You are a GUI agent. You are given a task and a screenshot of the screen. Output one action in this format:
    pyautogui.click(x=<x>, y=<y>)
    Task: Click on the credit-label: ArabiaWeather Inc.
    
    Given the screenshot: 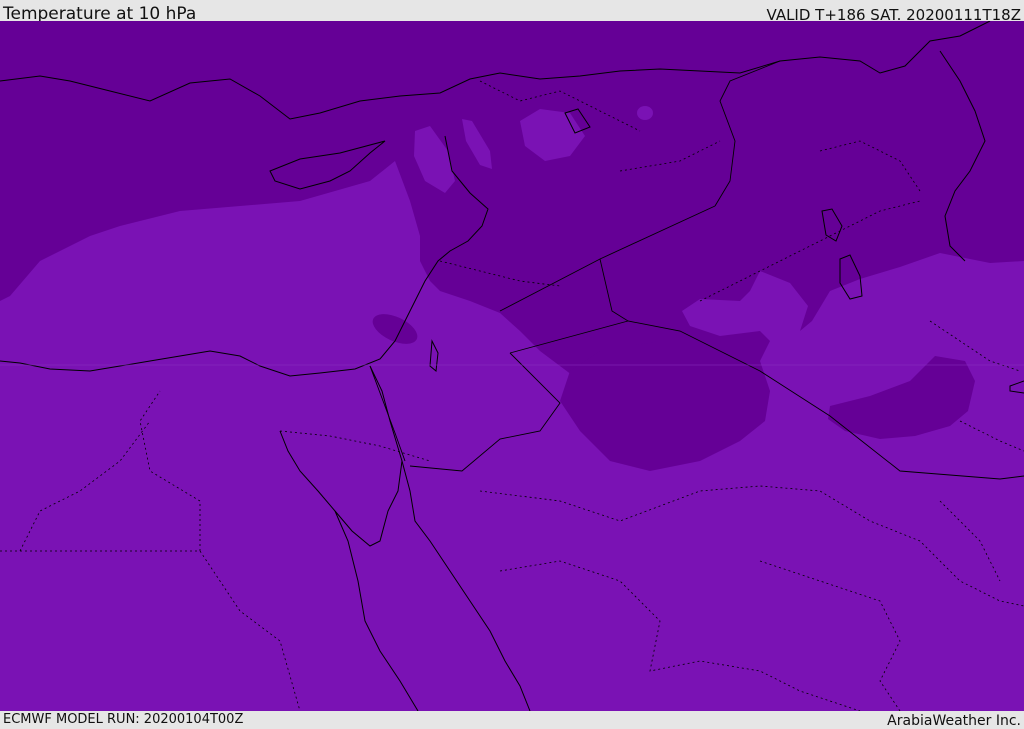 What is the action you would take?
    pyautogui.click(x=954, y=721)
    